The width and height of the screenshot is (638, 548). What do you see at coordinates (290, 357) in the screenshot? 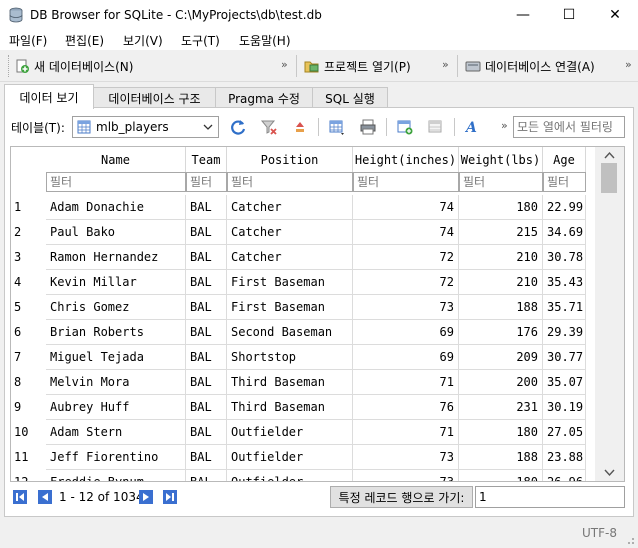
I see `cell-position: Shortstop` at bounding box center [290, 357].